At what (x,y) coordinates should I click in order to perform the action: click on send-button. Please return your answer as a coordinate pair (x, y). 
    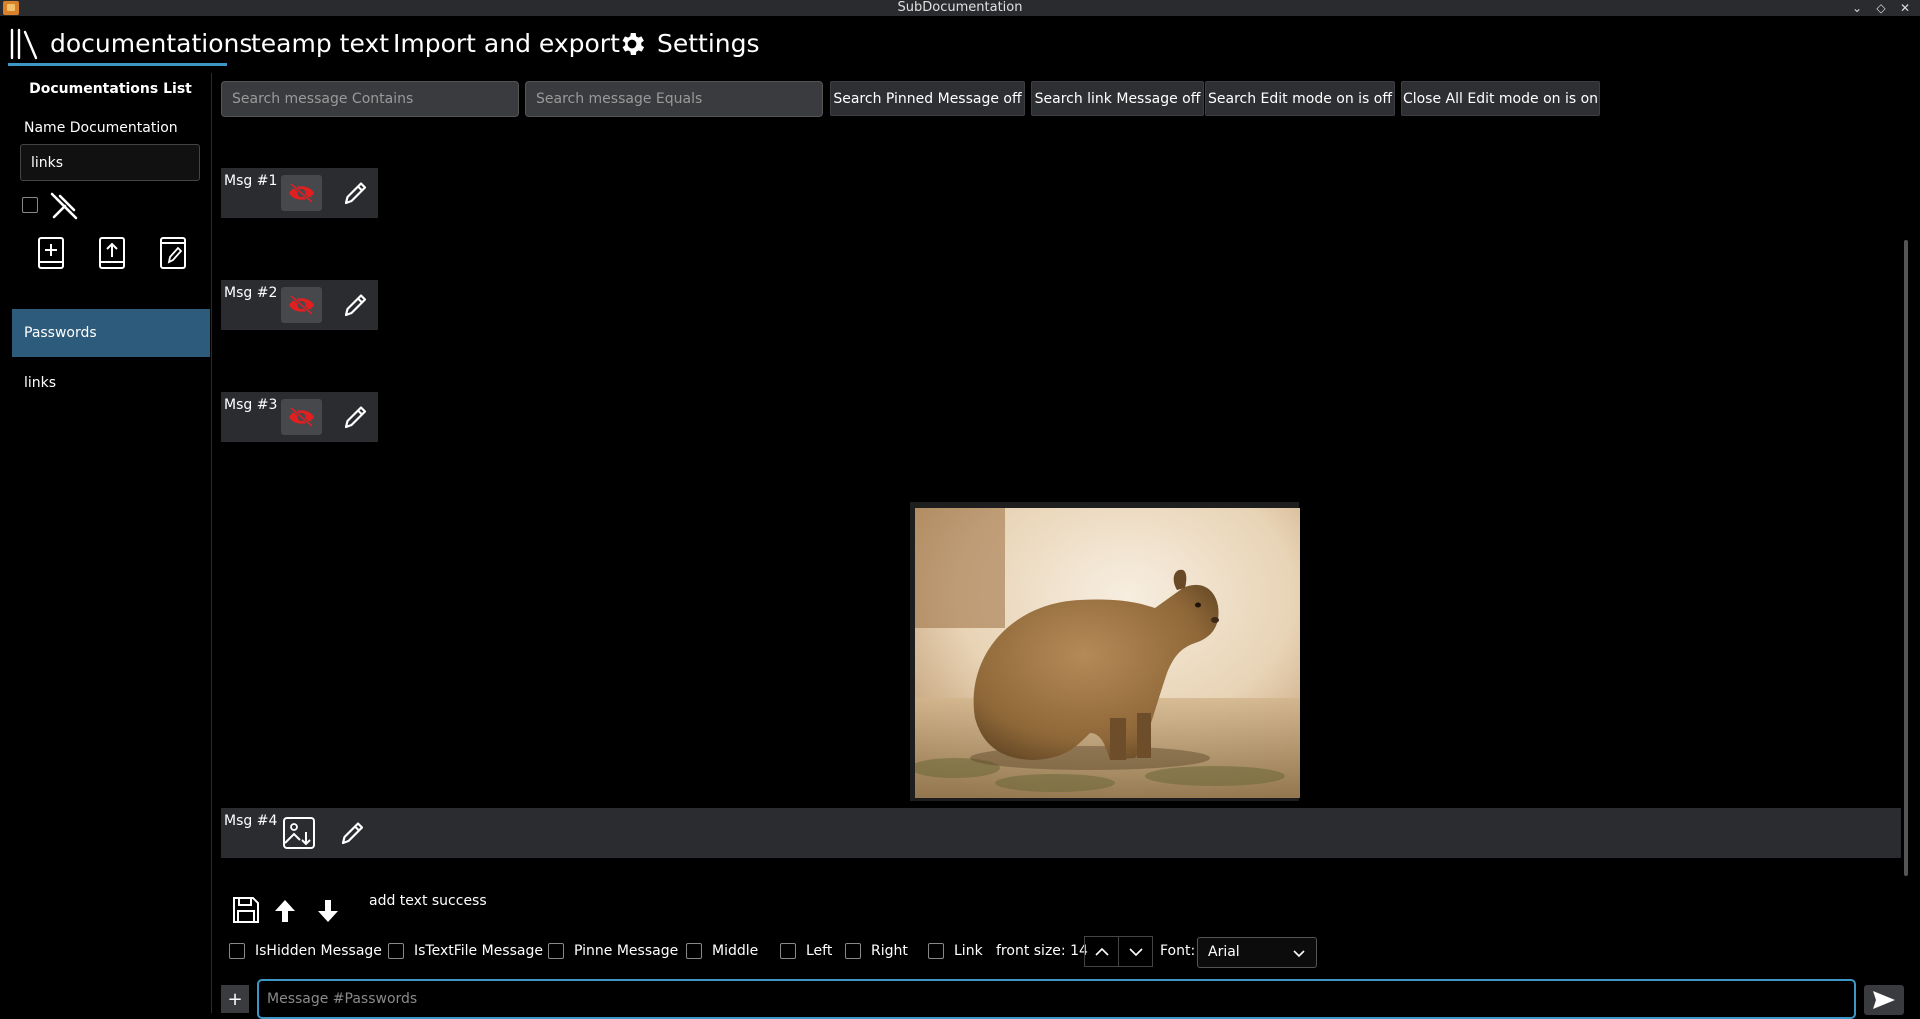
    Looking at the image, I should click on (1884, 1000).